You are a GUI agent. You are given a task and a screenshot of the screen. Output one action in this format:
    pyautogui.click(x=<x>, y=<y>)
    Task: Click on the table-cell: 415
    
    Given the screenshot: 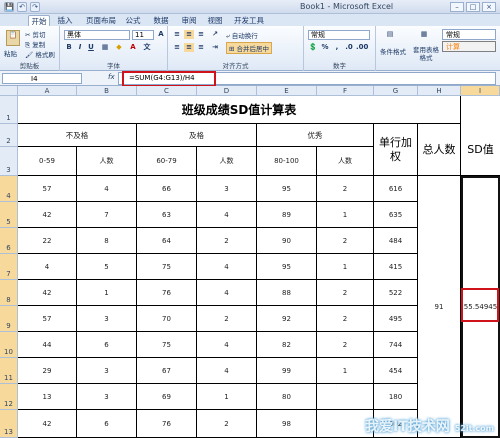 What is the action you would take?
    pyautogui.click(x=396, y=267)
    